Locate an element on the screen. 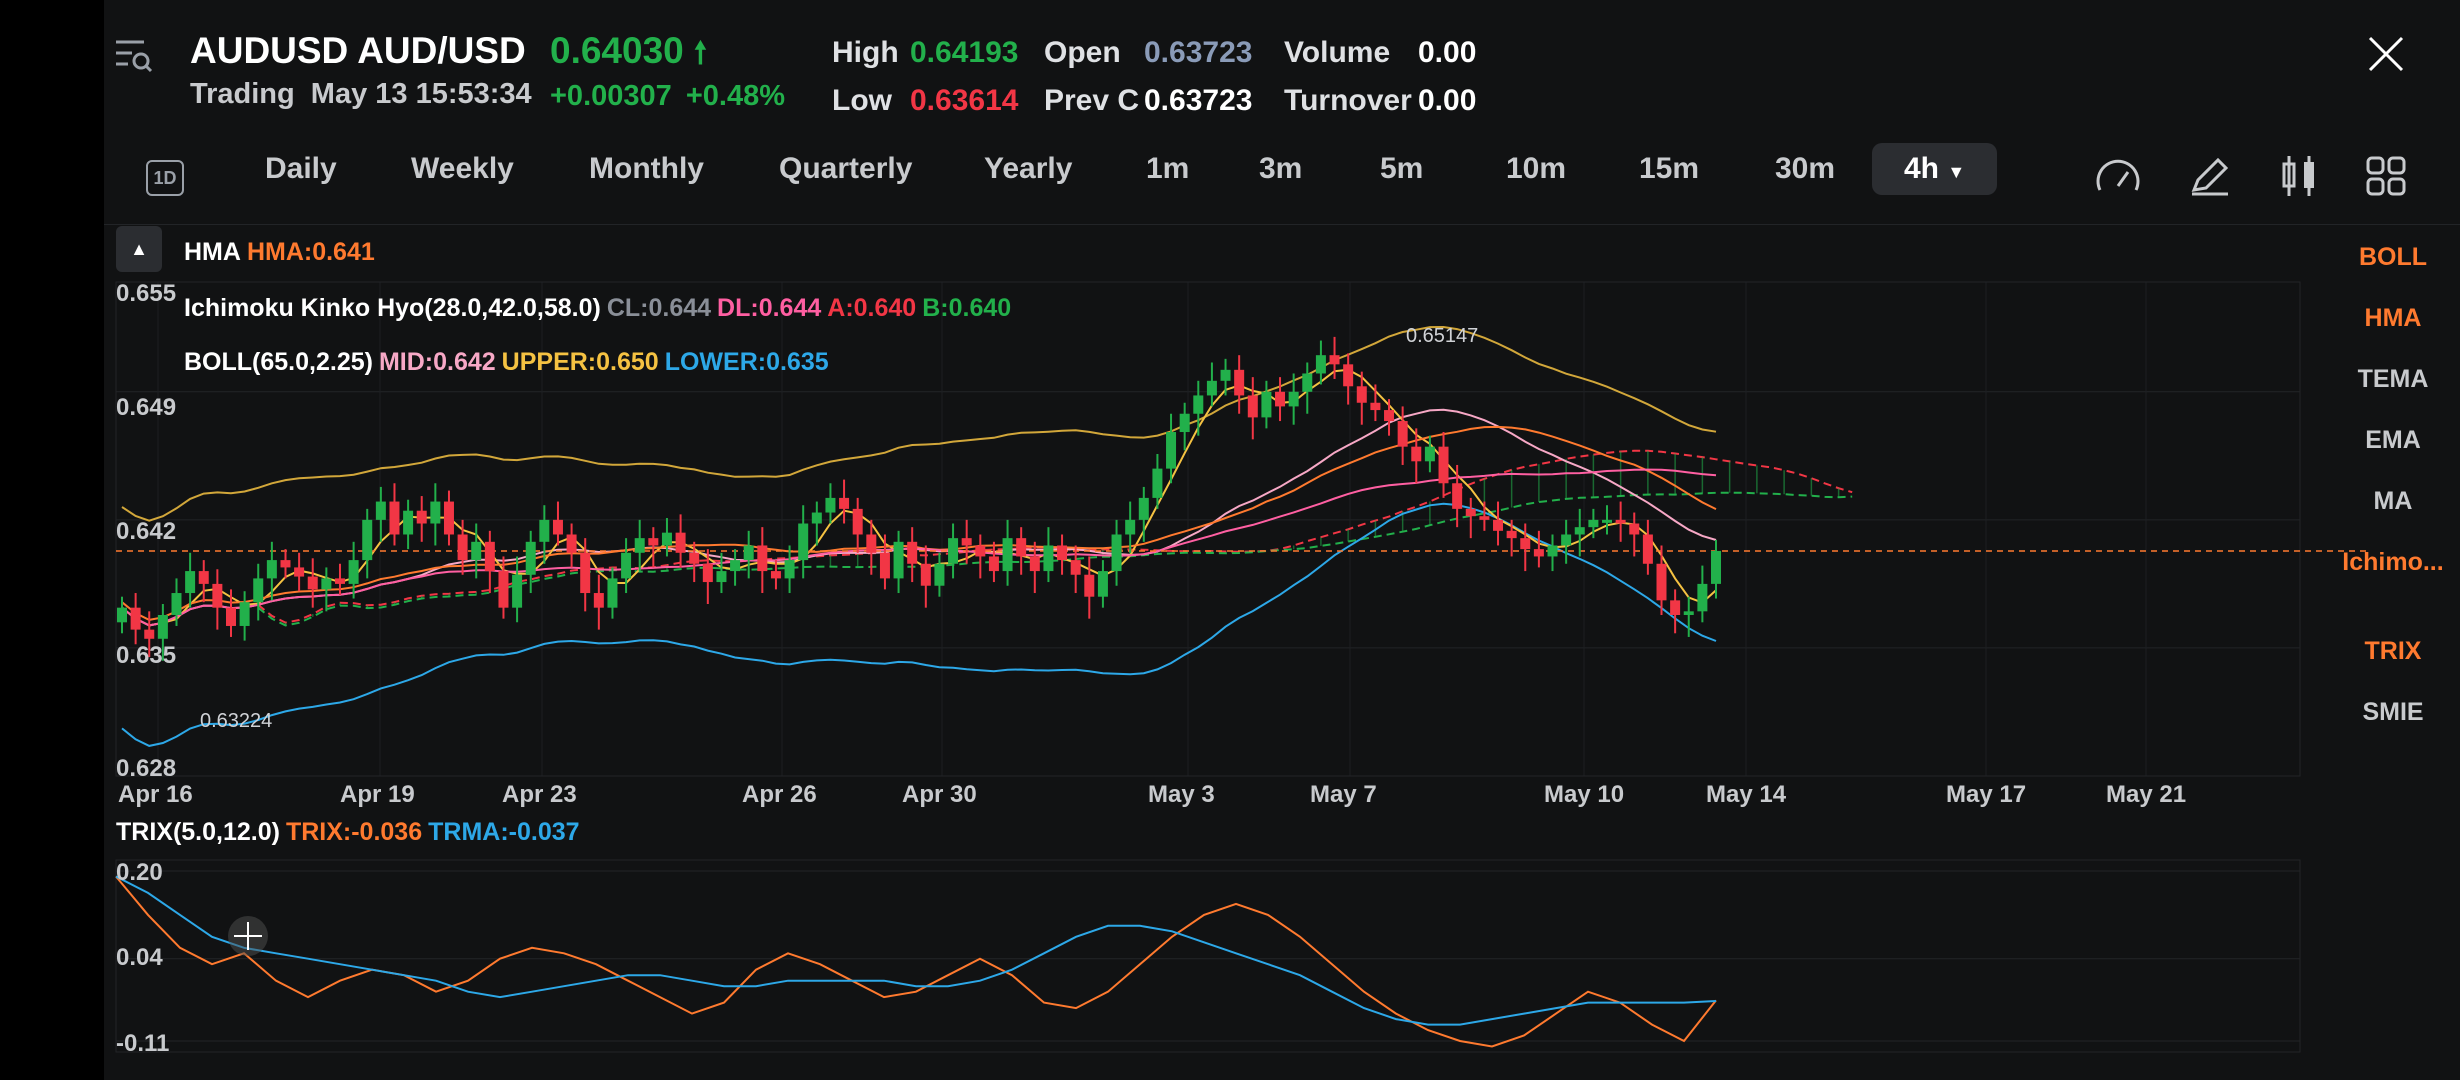  x-tick-label: Apr 16 is located at coordinates (155, 794).